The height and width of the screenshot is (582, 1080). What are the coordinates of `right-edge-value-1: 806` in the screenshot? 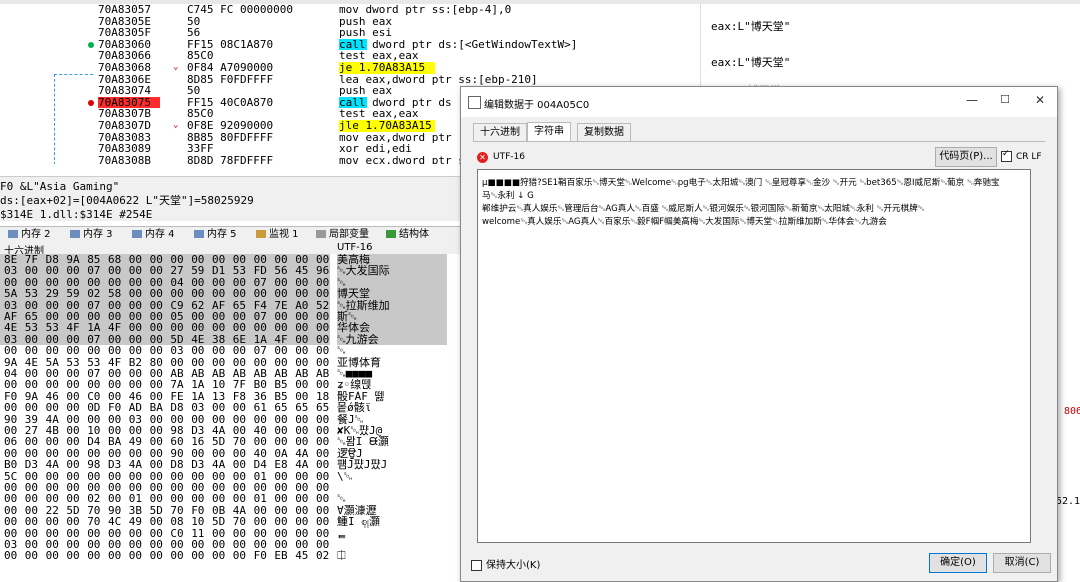 It's located at (1072, 411).